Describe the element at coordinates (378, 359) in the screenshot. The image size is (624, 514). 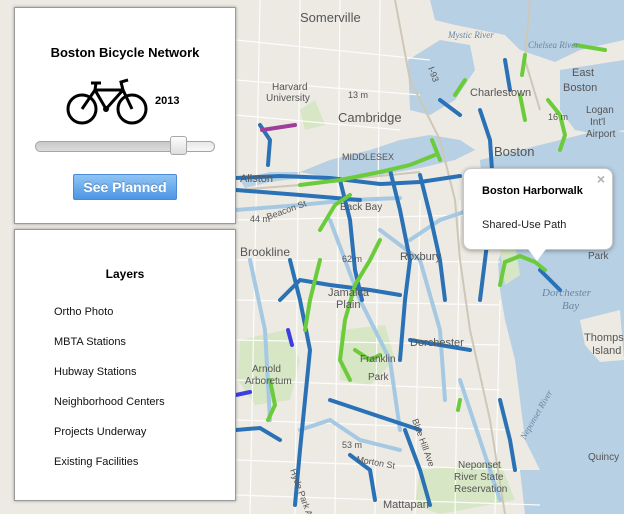
I see `label-franklin: Franklin` at that location.